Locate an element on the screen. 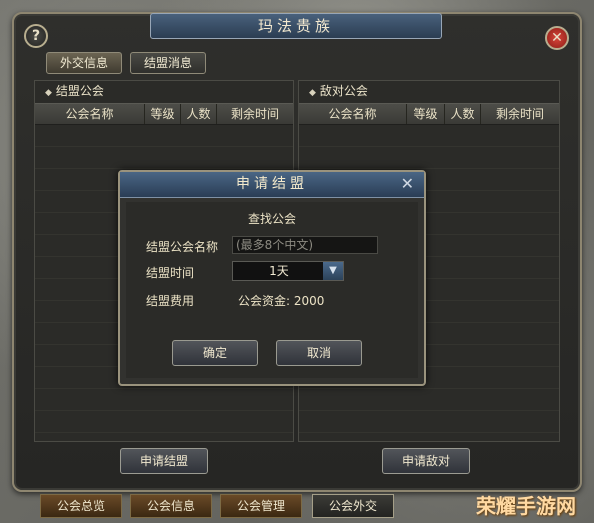 The width and height of the screenshot is (594, 523). close-button: ✕ is located at coordinates (557, 38).